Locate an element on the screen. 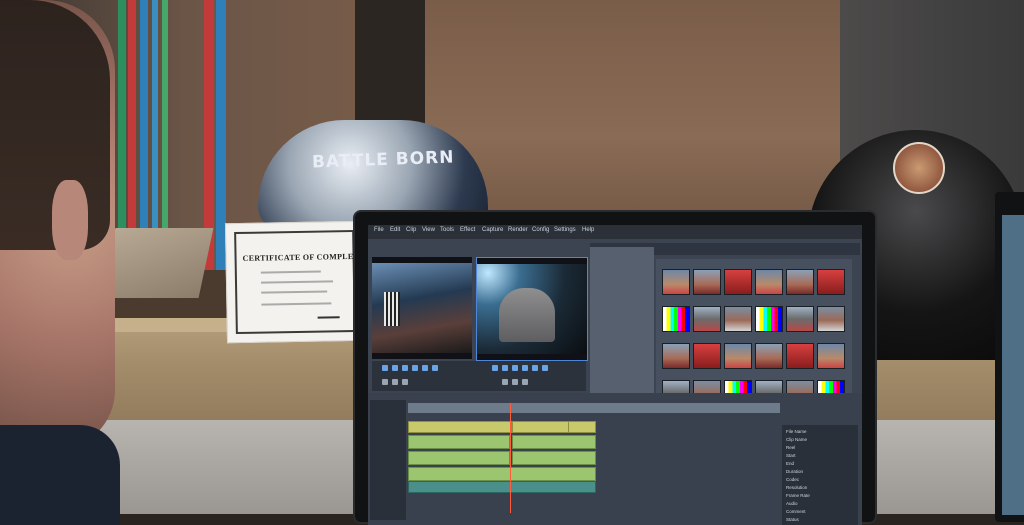 The image size is (1024, 525). recorder-monitor is located at coordinates (532, 309).